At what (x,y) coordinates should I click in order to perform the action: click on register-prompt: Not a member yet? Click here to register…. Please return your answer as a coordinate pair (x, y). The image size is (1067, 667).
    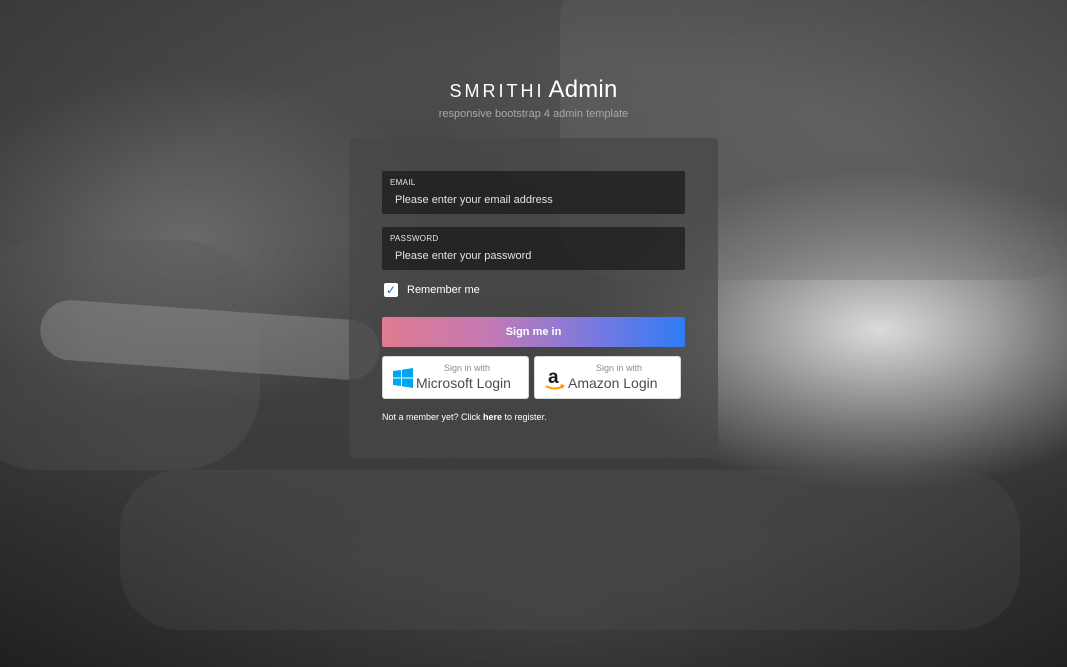
    Looking at the image, I should click on (464, 417).